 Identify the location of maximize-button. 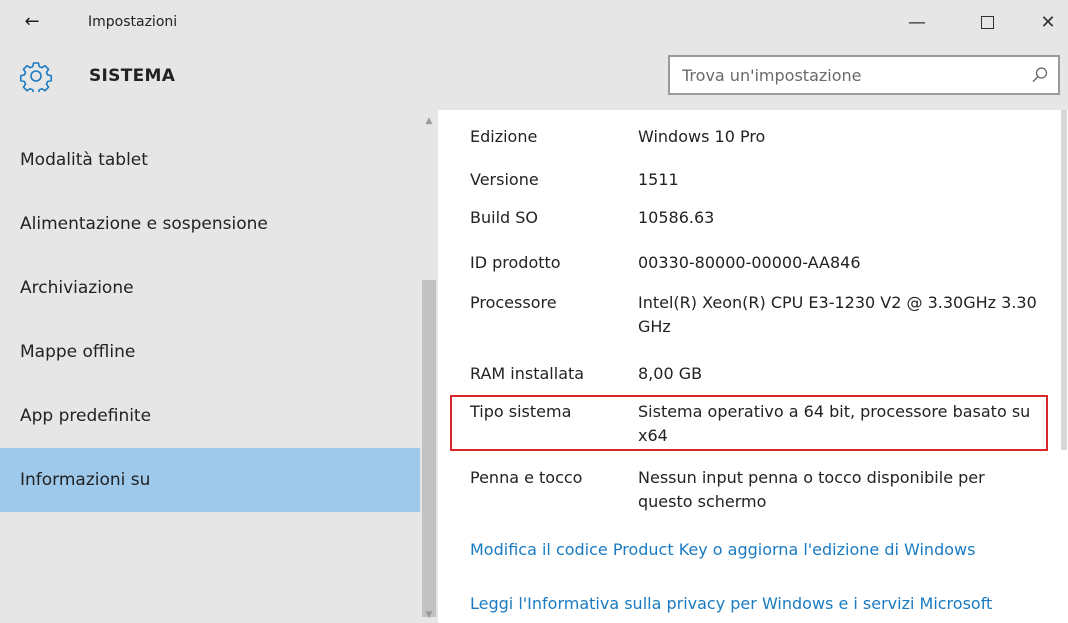
(987, 22).